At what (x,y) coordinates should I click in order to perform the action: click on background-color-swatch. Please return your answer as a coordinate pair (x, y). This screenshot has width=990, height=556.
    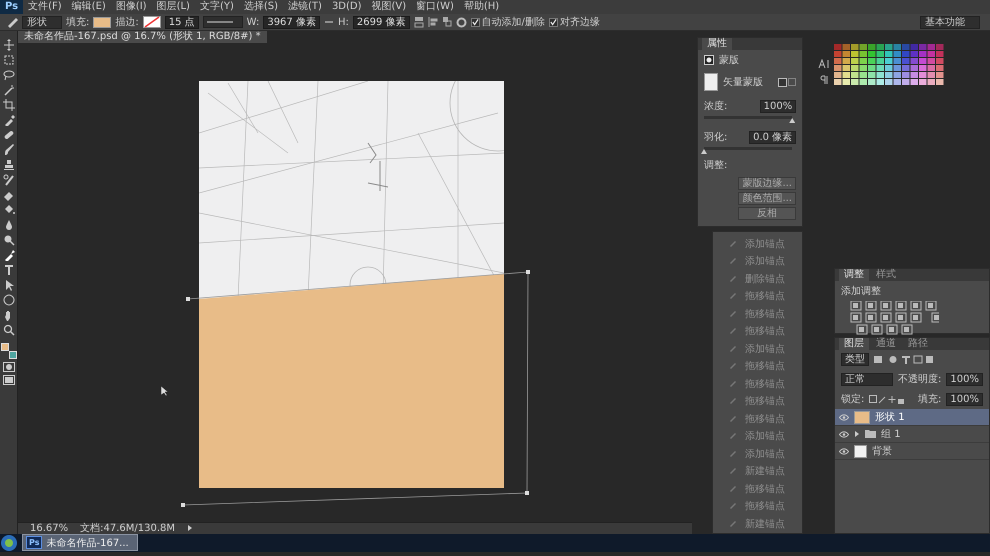
    Looking at the image, I should click on (12, 355).